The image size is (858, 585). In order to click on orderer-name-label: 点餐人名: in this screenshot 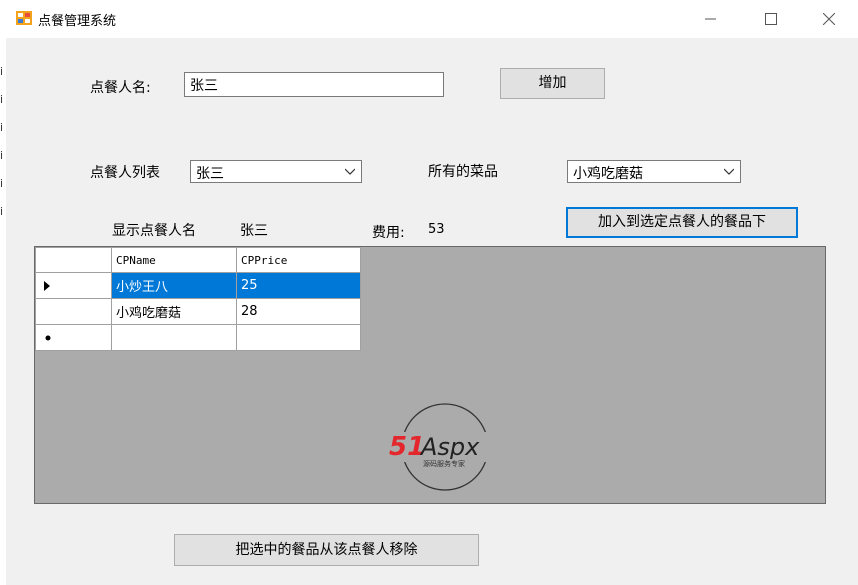, I will do `click(120, 88)`.